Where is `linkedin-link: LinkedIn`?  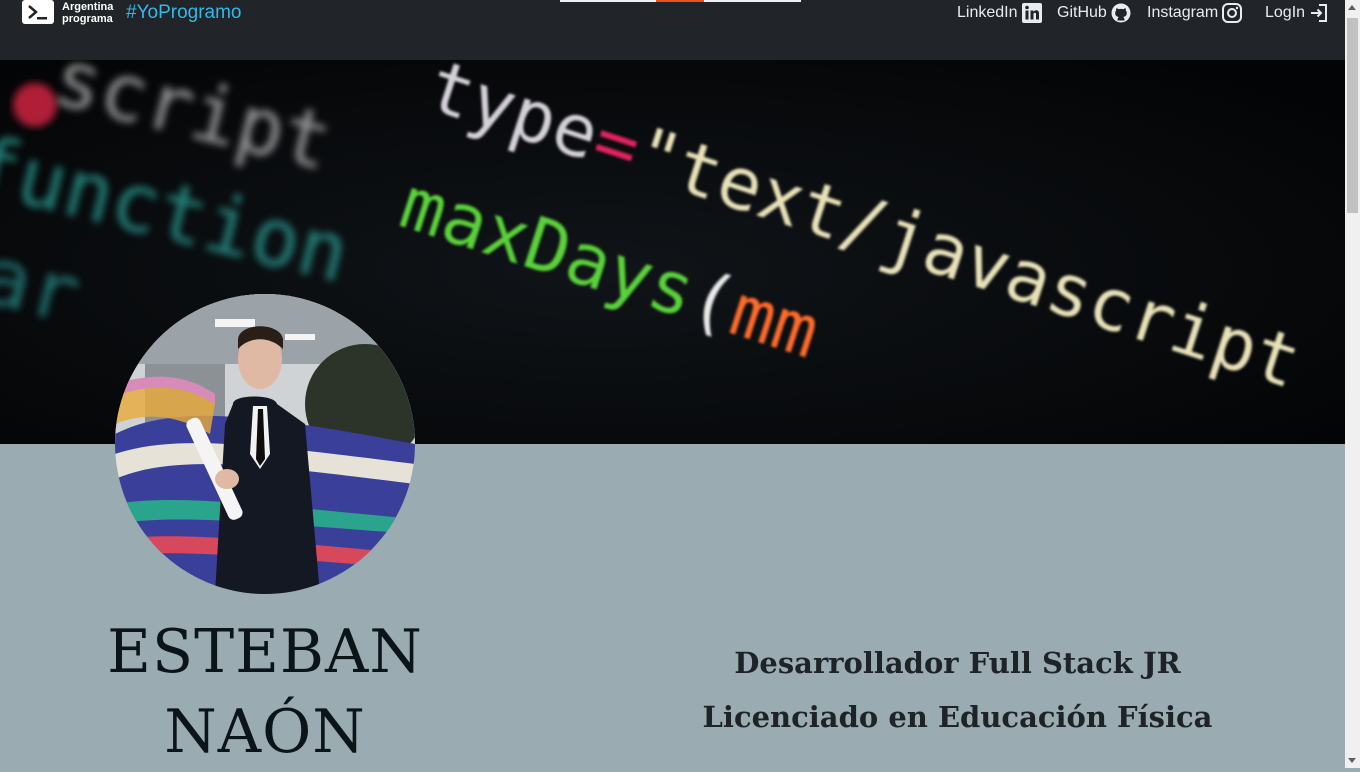
linkedin-link: LinkedIn is located at coordinates (999, 13).